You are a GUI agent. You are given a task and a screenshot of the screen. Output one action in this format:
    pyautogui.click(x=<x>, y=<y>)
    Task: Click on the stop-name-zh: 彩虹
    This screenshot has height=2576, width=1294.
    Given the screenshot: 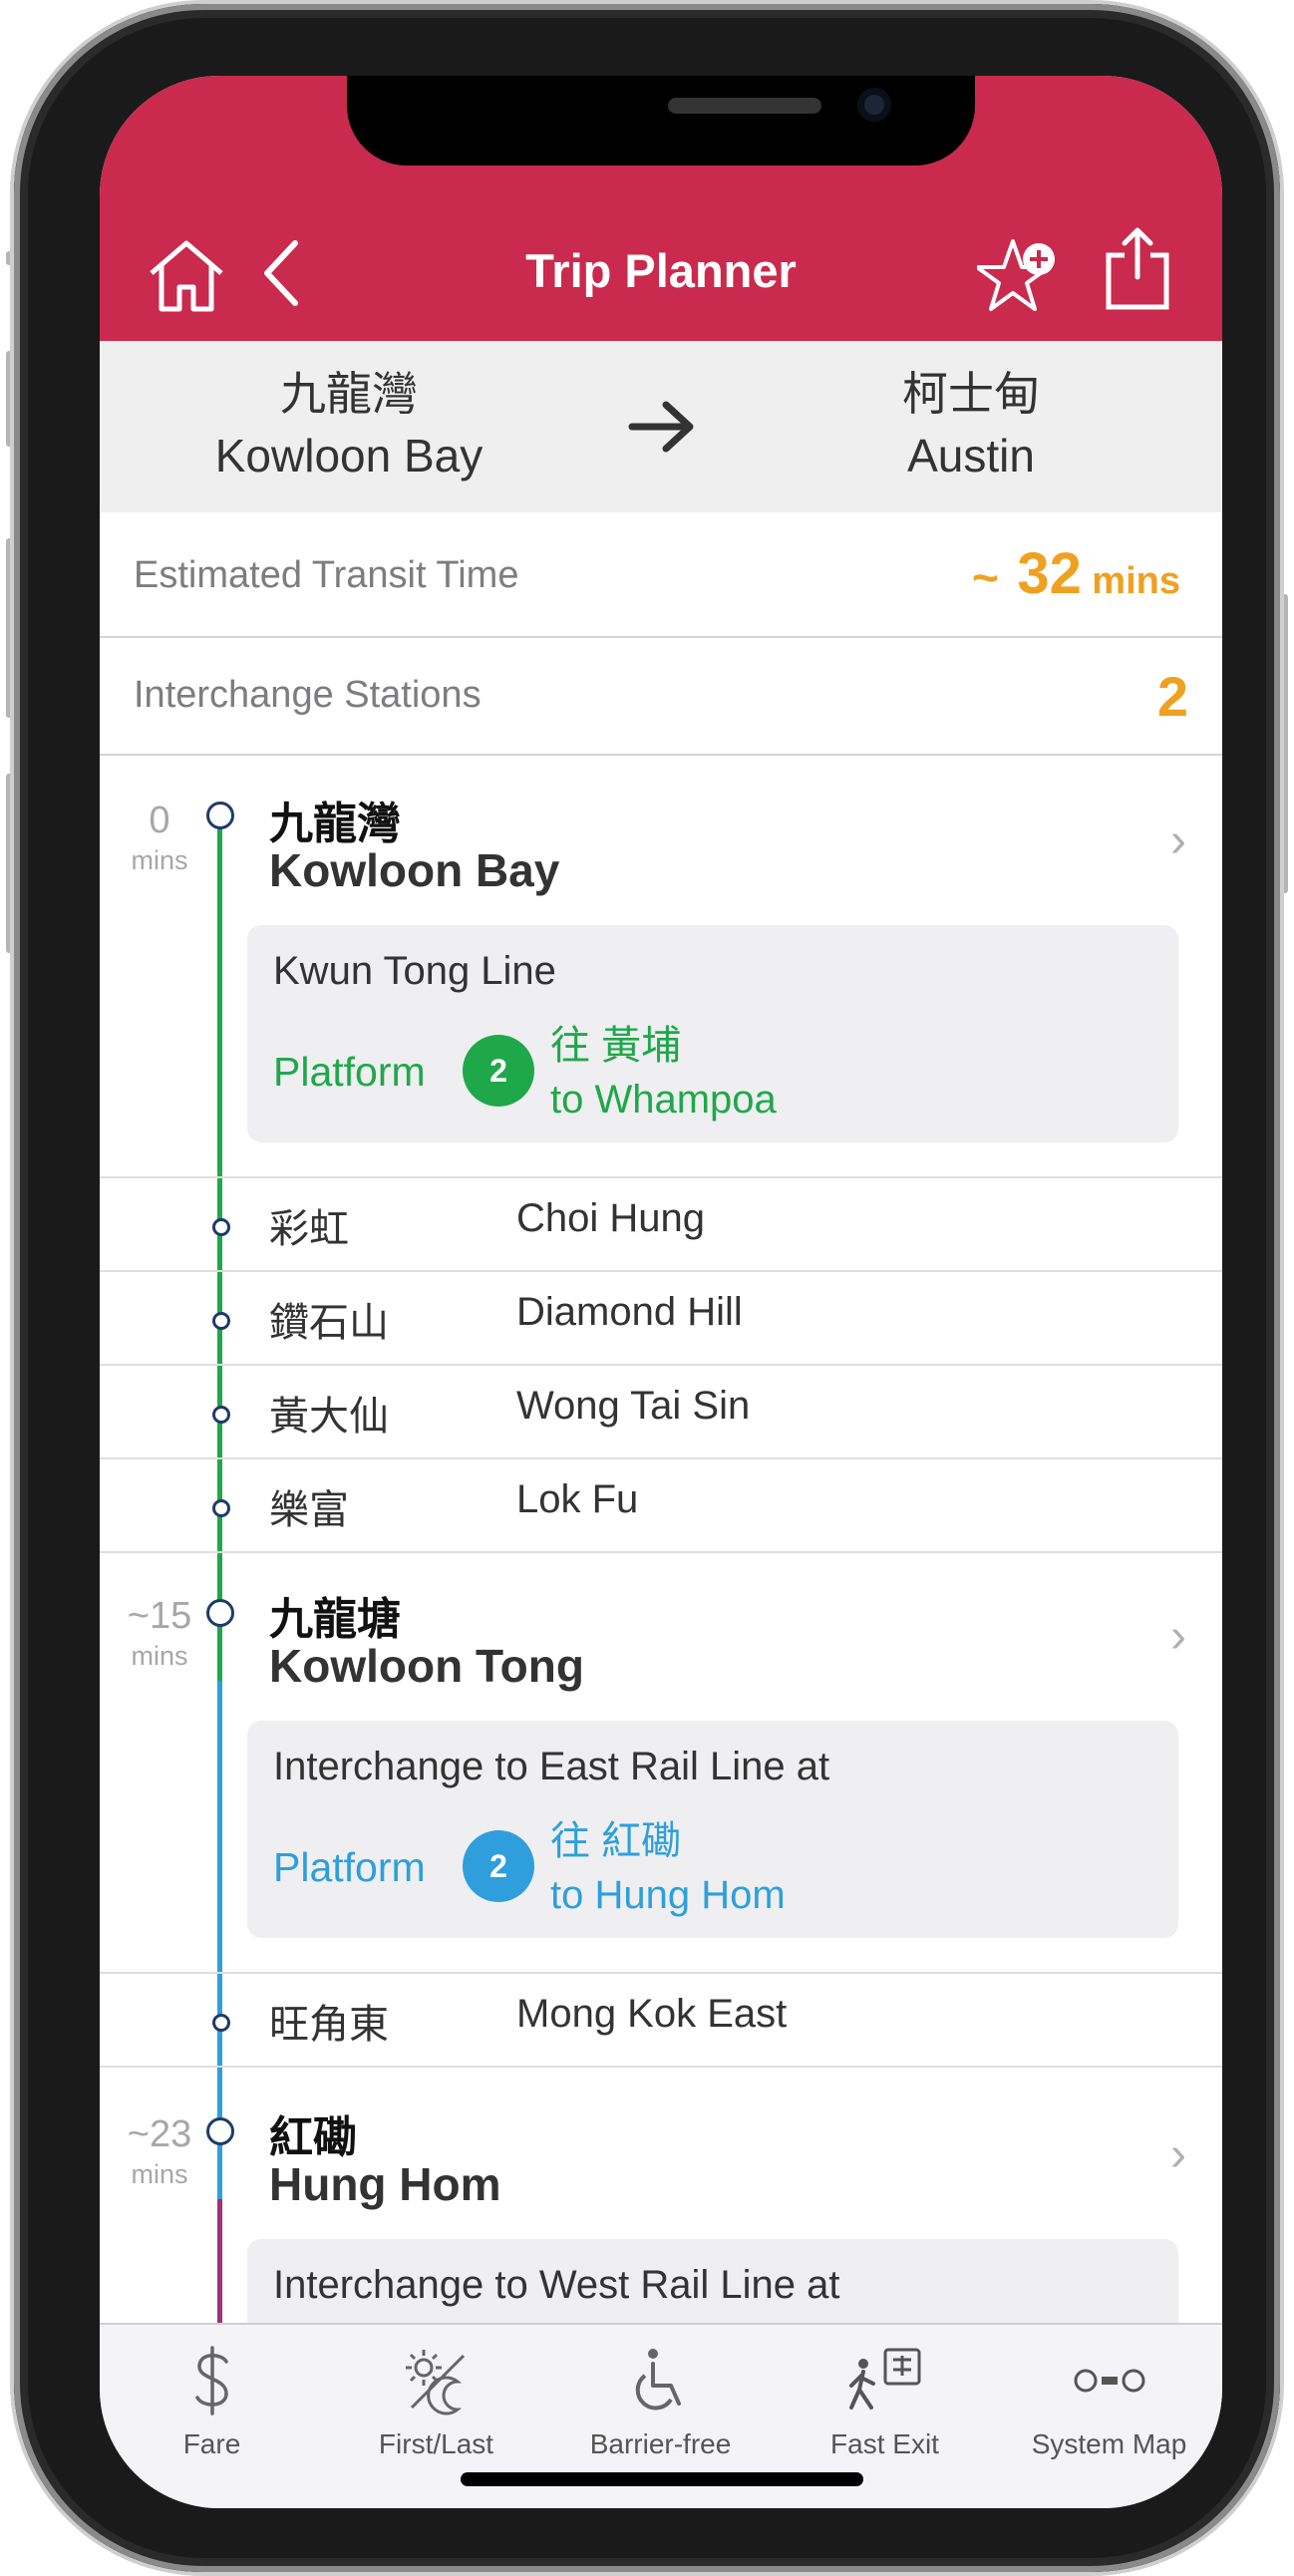 What is the action you would take?
    pyautogui.click(x=309, y=1229)
    